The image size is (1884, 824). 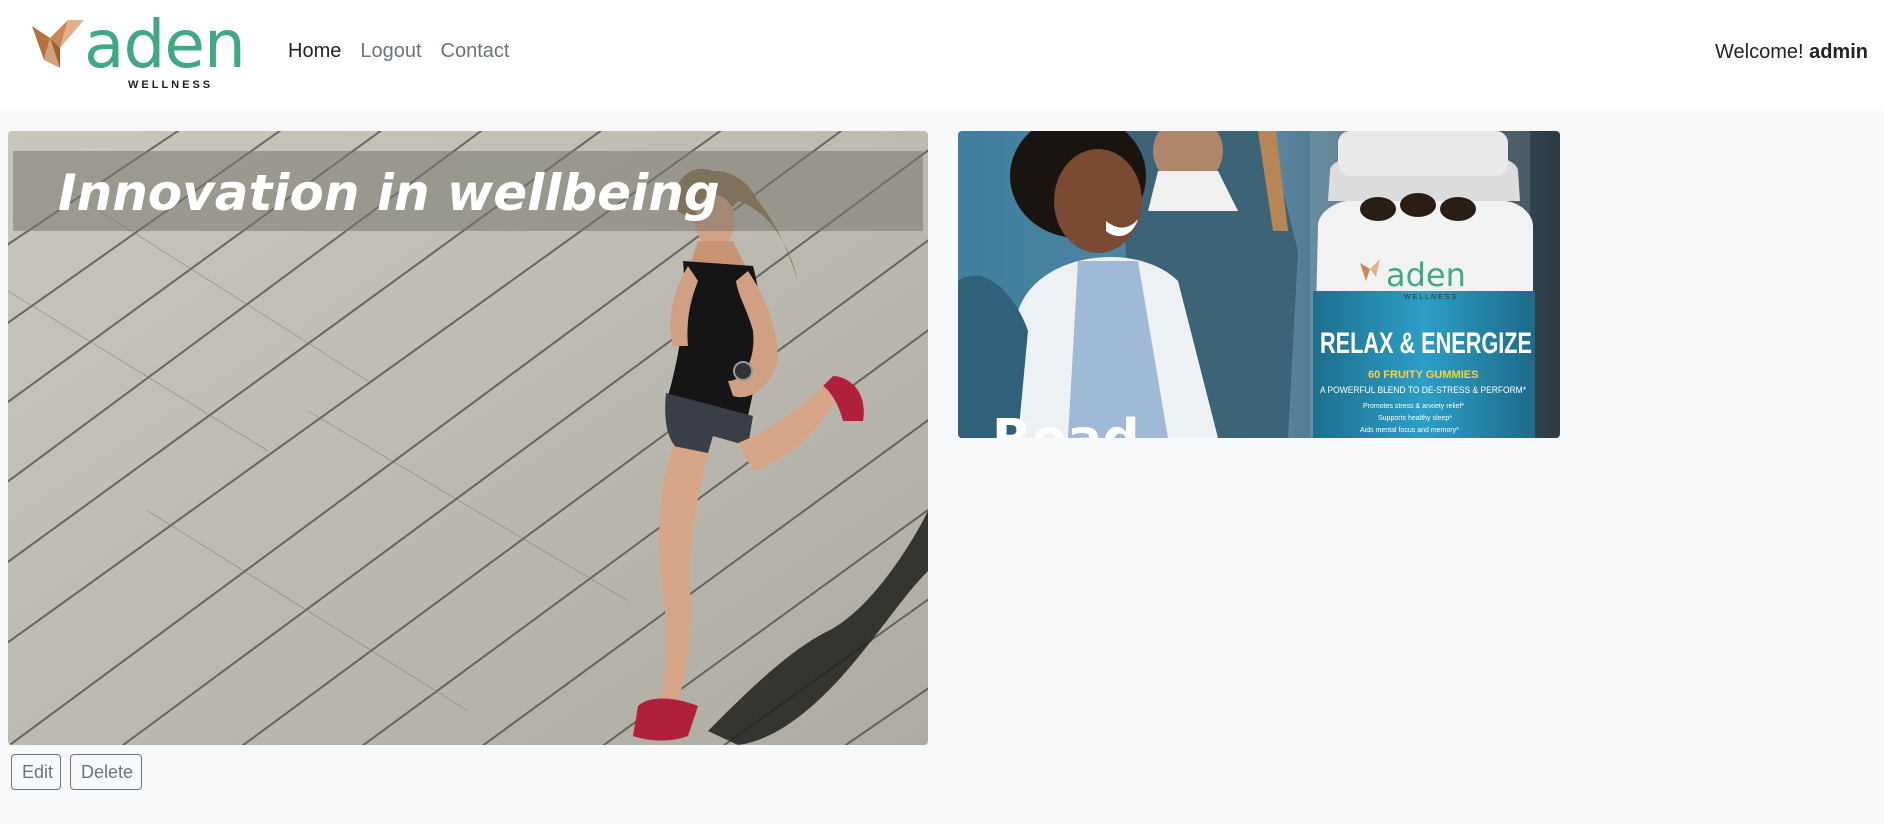 What do you see at coordinates (1415, 418) in the screenshot?
I see `jar-benefit: Supports healthy sleep*` at bounding box center [1415, 418].